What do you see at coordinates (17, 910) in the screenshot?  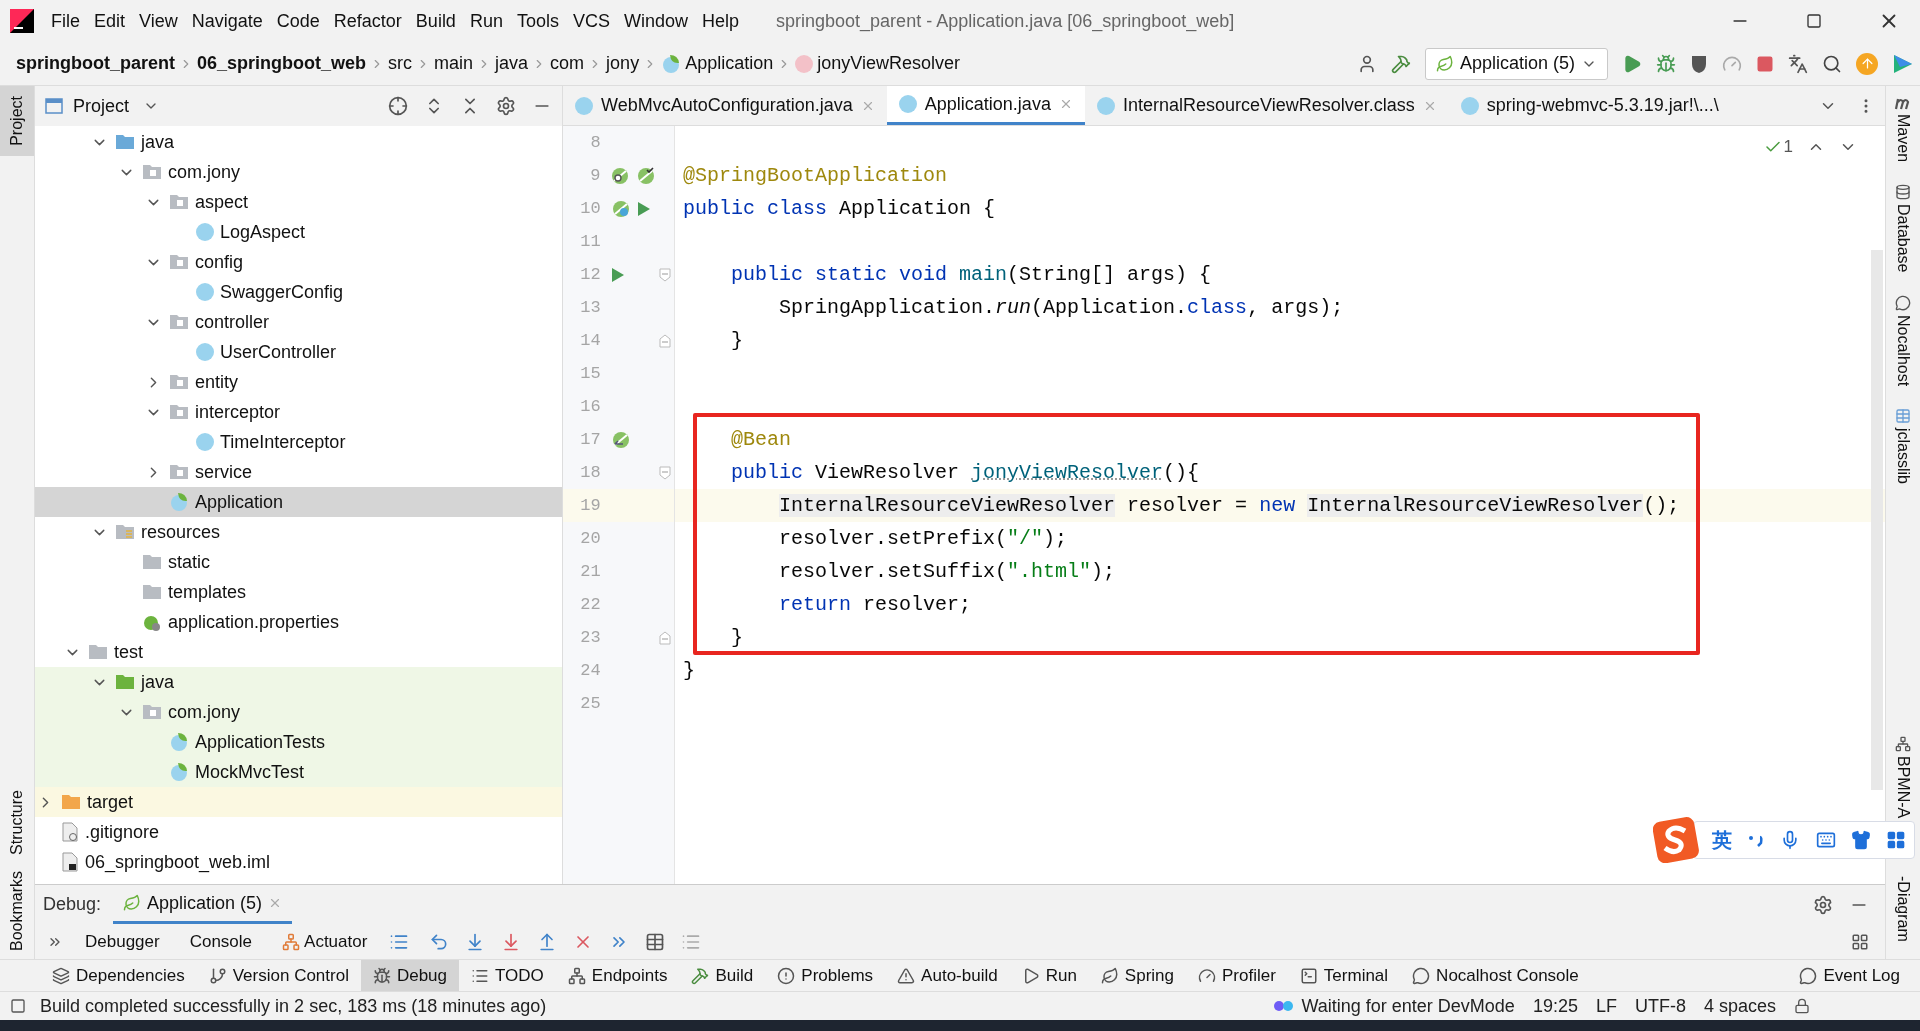 I see `tool-window-tab: Bookmarks` at bounding box center [17, 910].